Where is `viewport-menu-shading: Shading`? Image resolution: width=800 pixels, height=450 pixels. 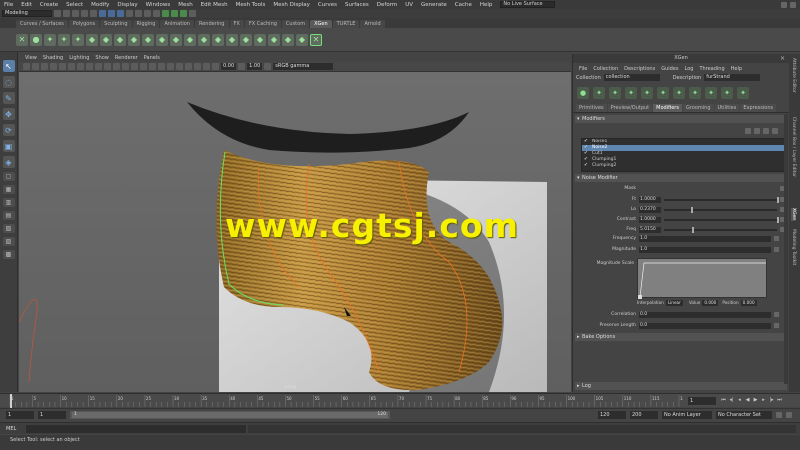
viewport-menu-shading: Shading is located at coordinates (53, 58).